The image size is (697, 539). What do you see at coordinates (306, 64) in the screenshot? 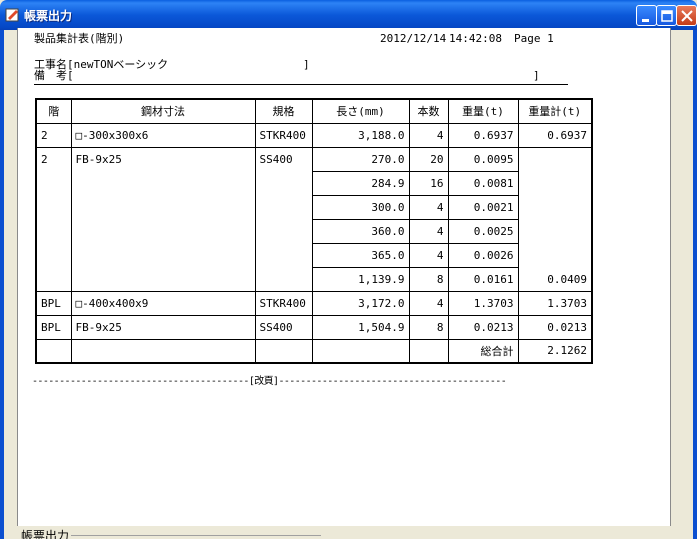
I see `project-name-close: ]` at bounding box center [306, 64].